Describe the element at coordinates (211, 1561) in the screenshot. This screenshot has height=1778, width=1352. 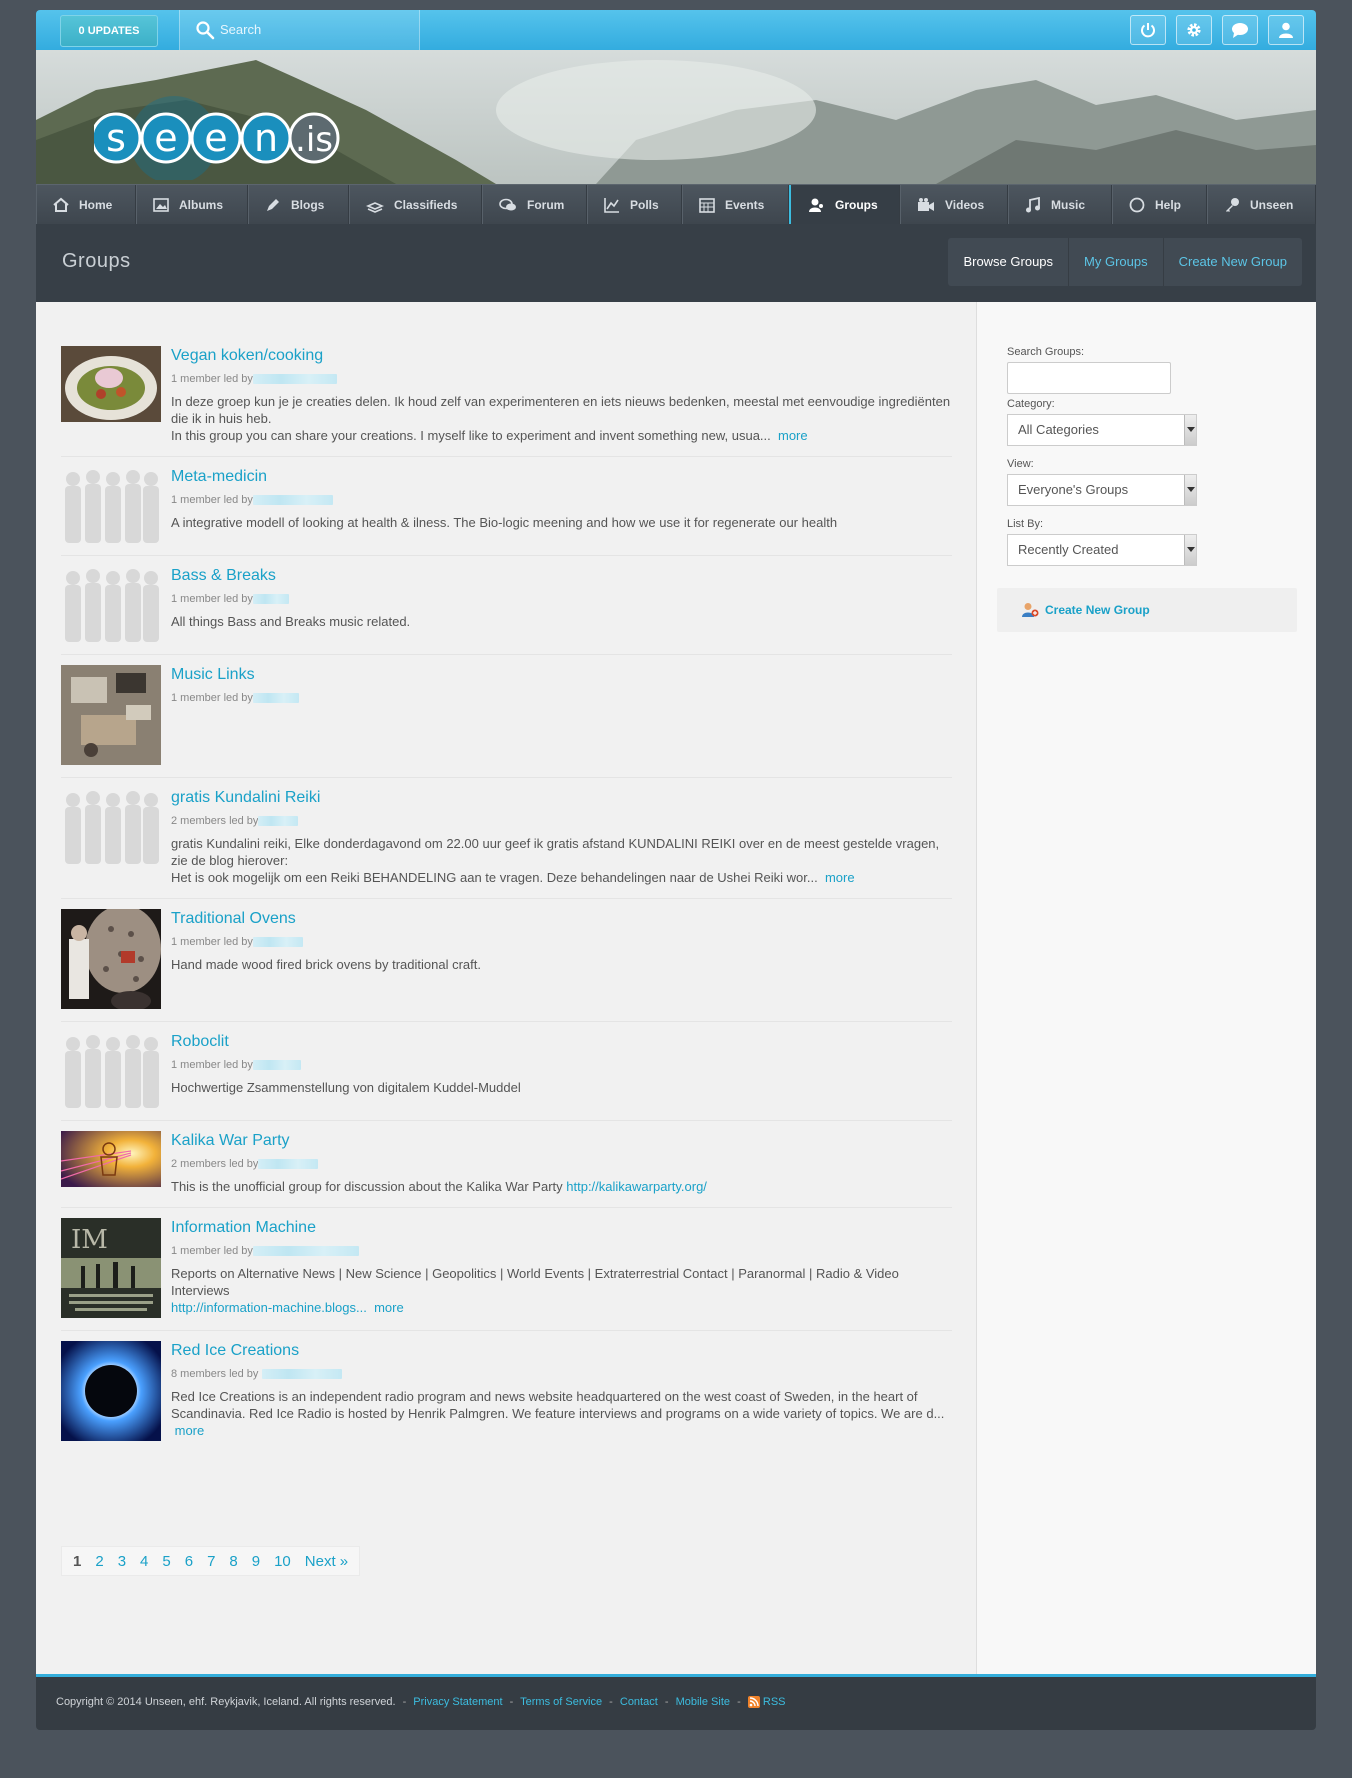
I see `page-7: 7` at that location.